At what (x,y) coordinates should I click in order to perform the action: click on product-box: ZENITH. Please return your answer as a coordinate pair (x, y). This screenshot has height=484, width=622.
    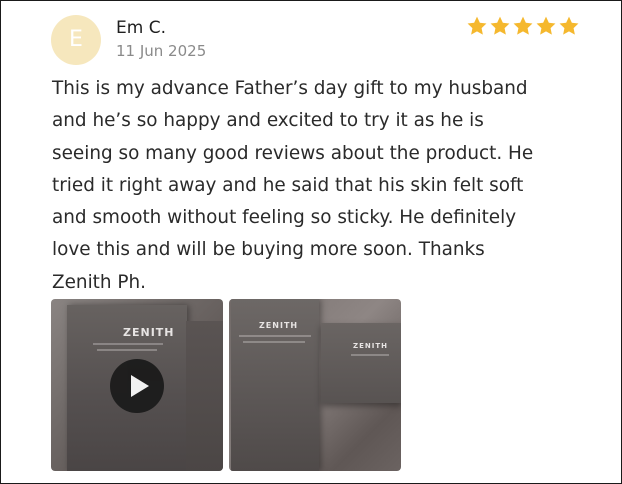
    Looking at the image, I should click on (275, 385).